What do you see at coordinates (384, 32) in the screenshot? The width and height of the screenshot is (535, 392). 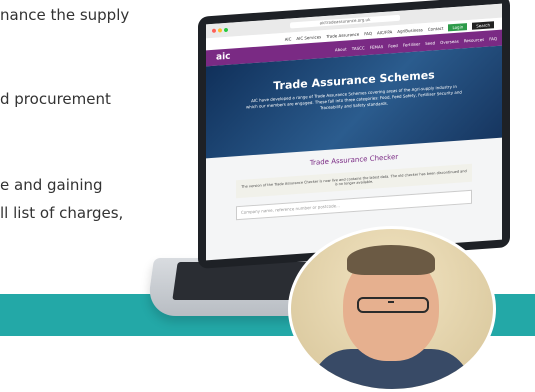 I see `topnav-aic-fpa: AIC/FPA` at bounding box center [384, 32].